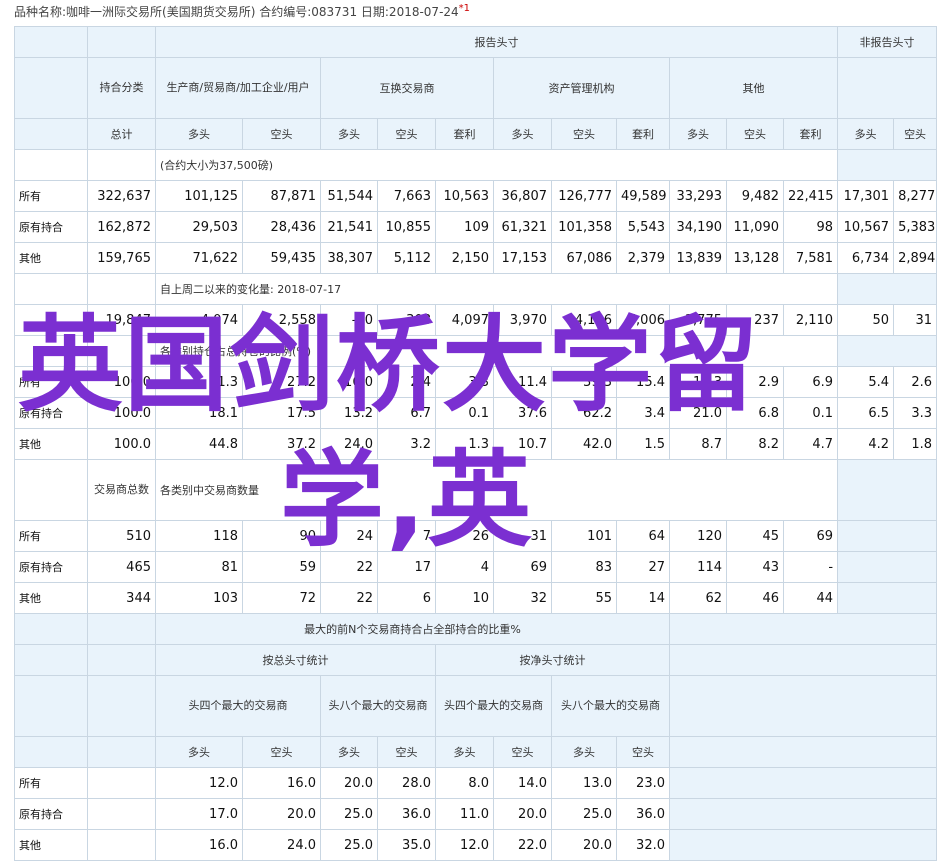 Image resolution: width=950 pixels, height=867 pixels. I want to click on swap-header: 互换交易商, so click(407, 88).